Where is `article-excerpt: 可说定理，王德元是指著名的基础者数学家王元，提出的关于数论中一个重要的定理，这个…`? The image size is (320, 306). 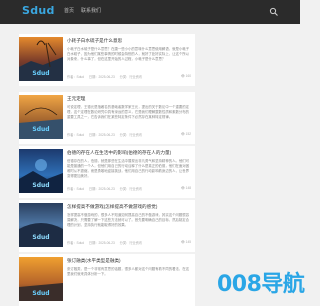
article-excerpt: 可说定理，王德元是指著名的基础者数学家王元，提出的关于数论中一个重要的定理，这个… is located at coordinates (128, 112).